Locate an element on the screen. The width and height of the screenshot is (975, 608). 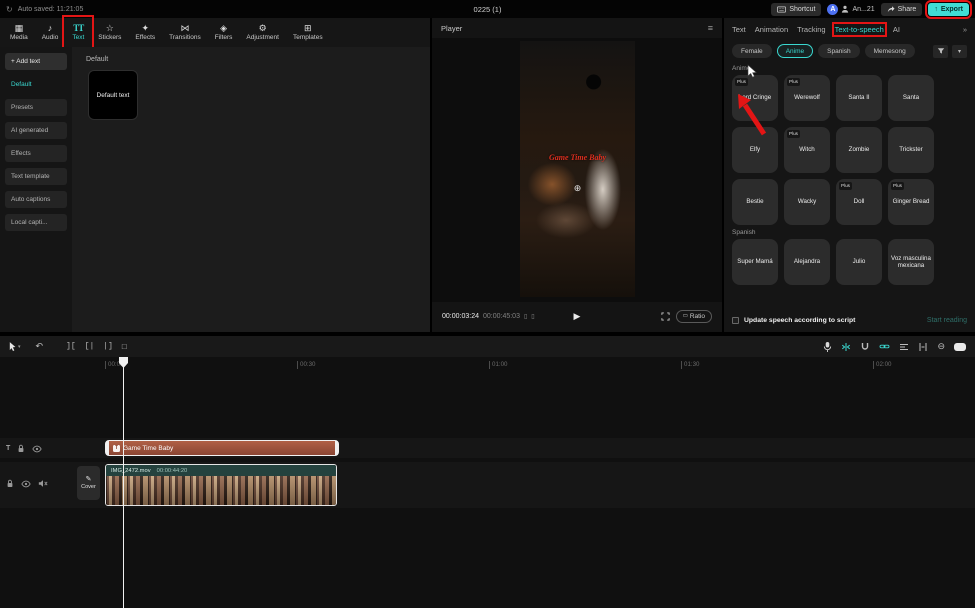
voice-filter-icon is located at coordinates (940, 51).